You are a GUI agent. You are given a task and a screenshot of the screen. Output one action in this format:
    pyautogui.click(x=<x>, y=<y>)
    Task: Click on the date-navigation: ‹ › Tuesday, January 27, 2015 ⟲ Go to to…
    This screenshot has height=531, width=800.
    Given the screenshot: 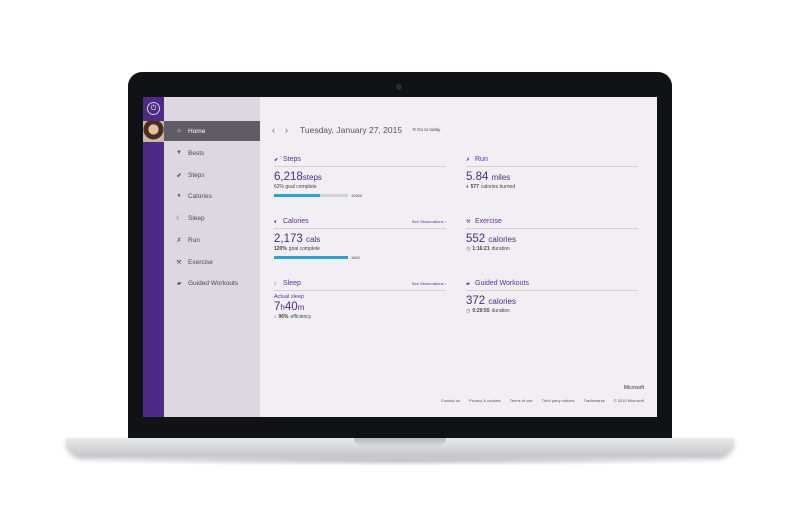 What is the action you would take?
    pyautogui.click(x=356, y=130)
    